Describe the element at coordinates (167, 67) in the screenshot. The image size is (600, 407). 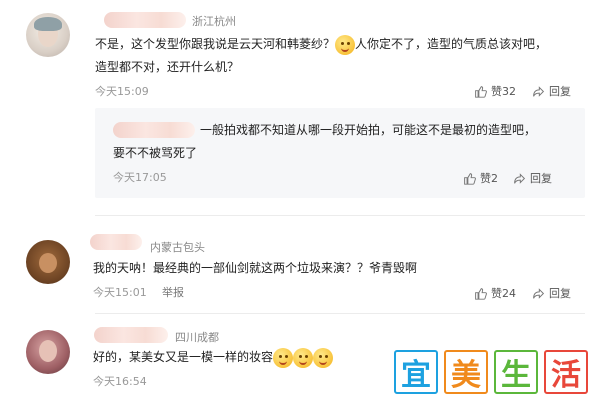
I see `comment-text-line: 造型都不对，还开什么机？` at that location.